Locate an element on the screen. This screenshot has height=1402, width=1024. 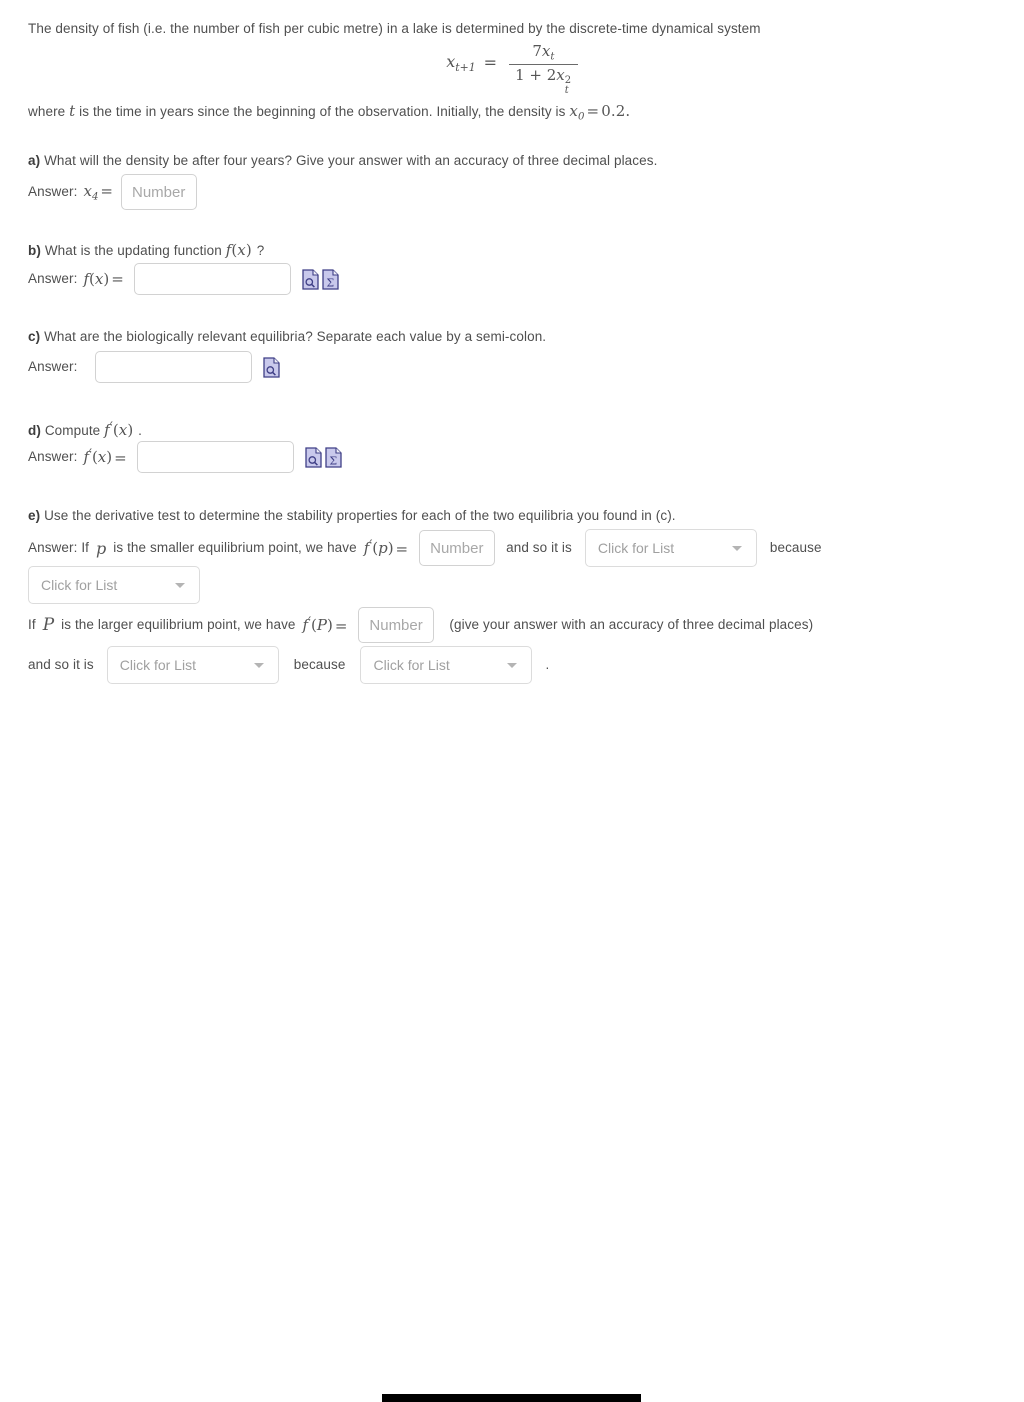
part-a-answer-row: Answer: x4 = is located at coordinates (112, 192).